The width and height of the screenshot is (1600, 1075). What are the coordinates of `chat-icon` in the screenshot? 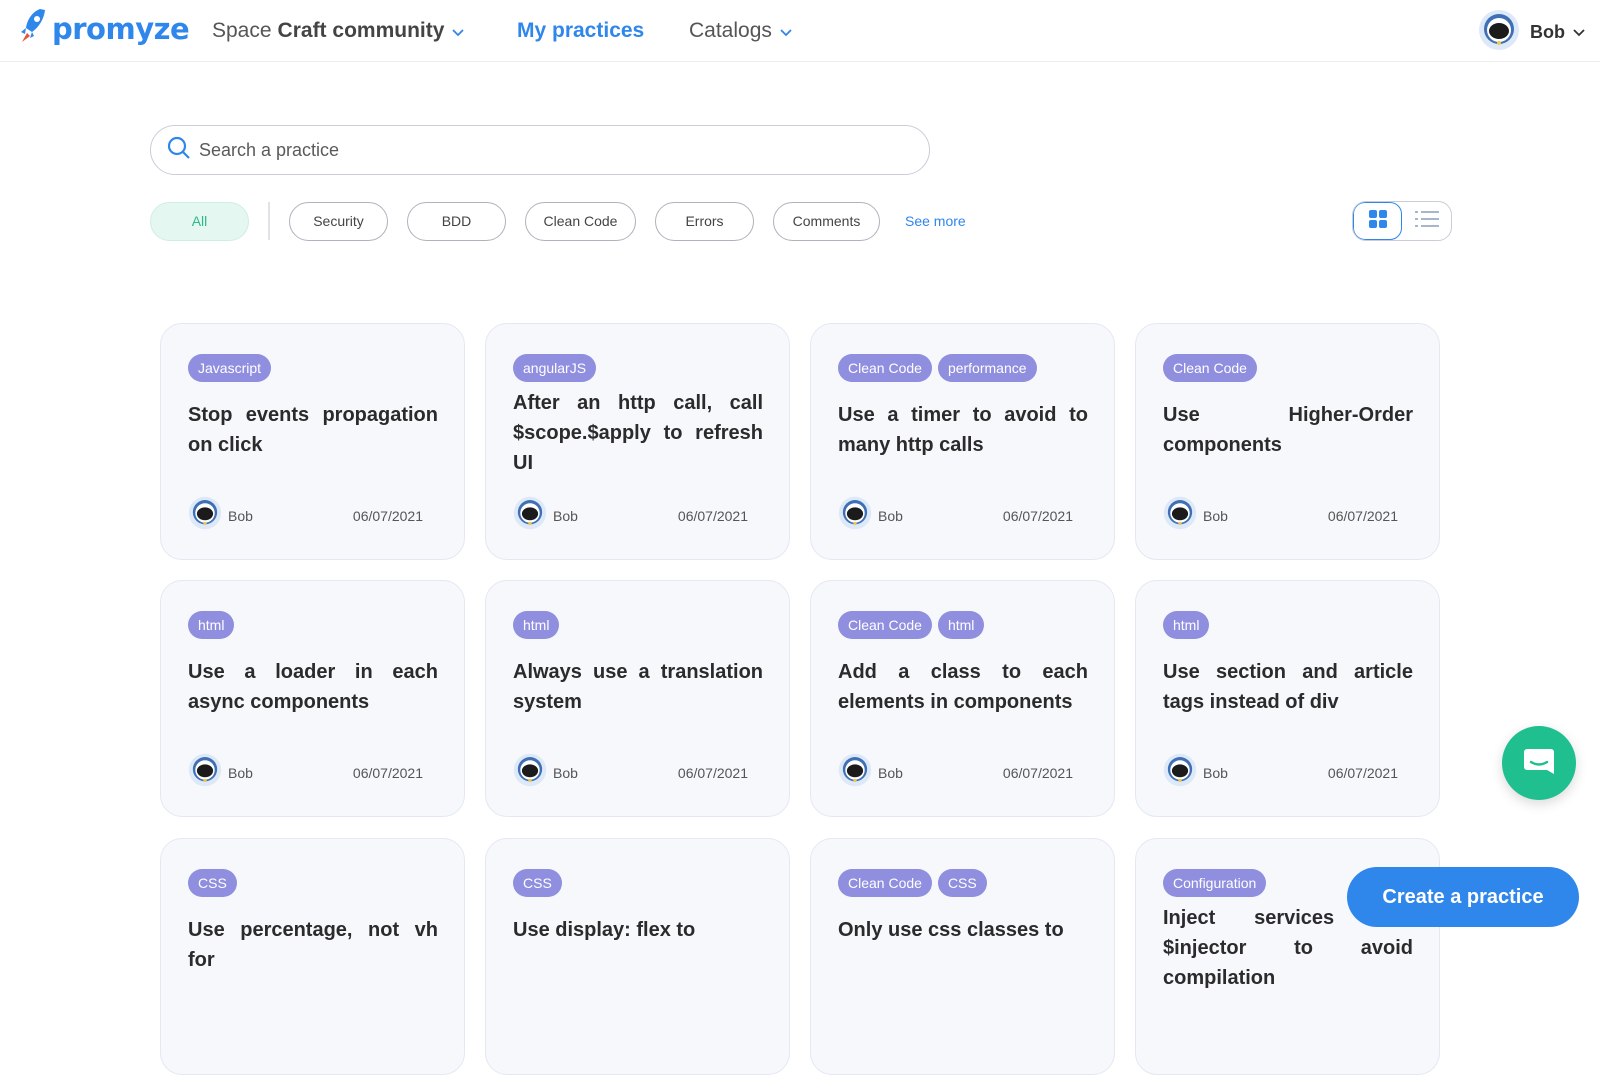 It's located at (1539, 763).